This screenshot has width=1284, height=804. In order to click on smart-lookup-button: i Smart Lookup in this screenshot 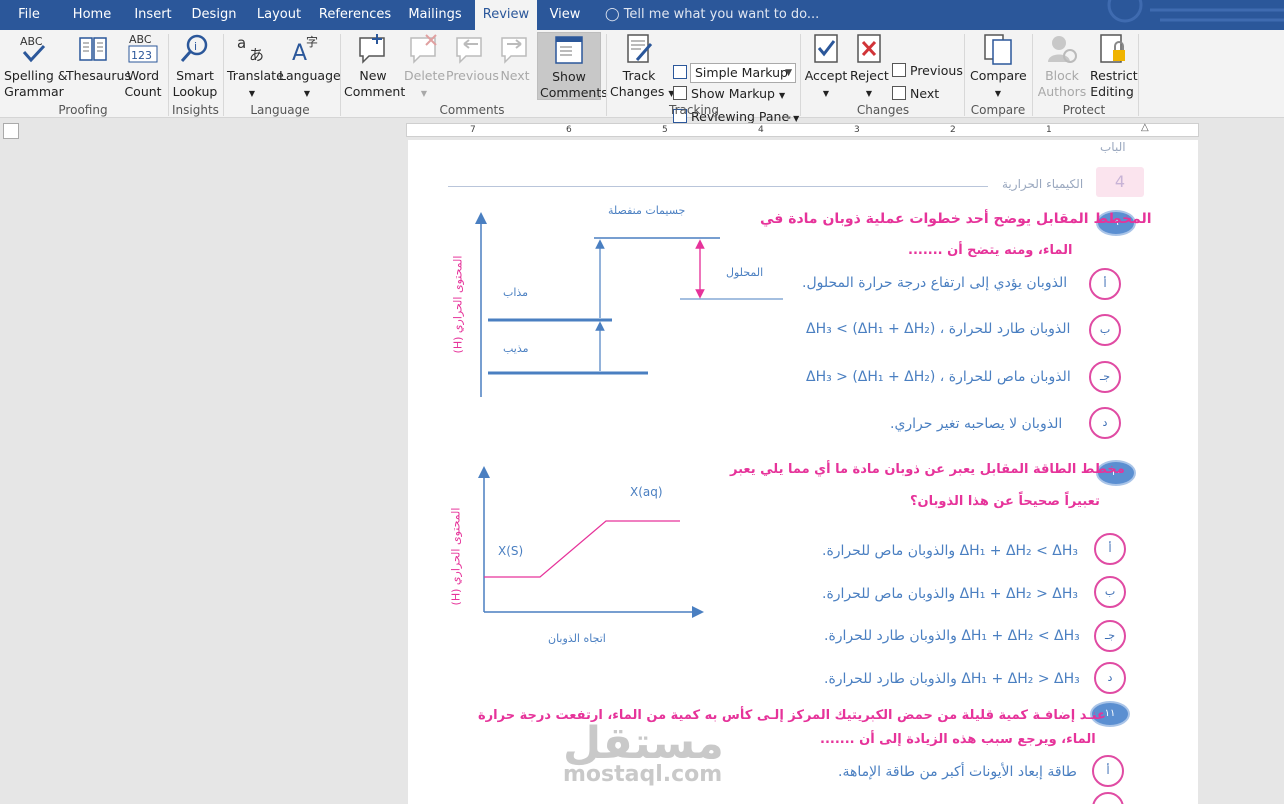, I will do `click(195, 66)`.